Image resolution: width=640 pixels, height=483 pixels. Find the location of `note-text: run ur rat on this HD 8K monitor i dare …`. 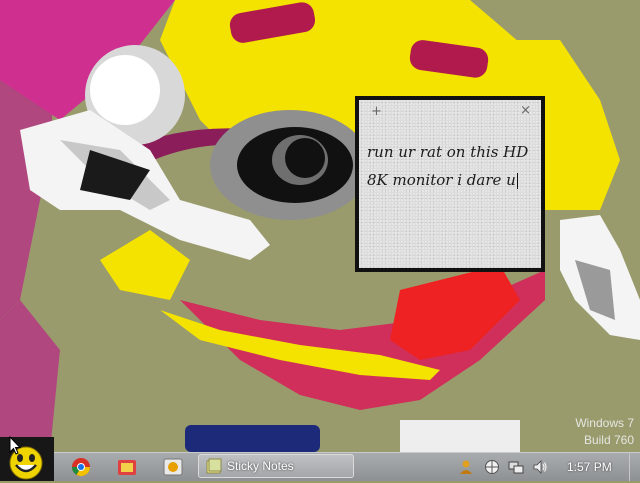

note-text: run ur rat on this HD 8K monitor i dare … is located at coordinates (448, 166).